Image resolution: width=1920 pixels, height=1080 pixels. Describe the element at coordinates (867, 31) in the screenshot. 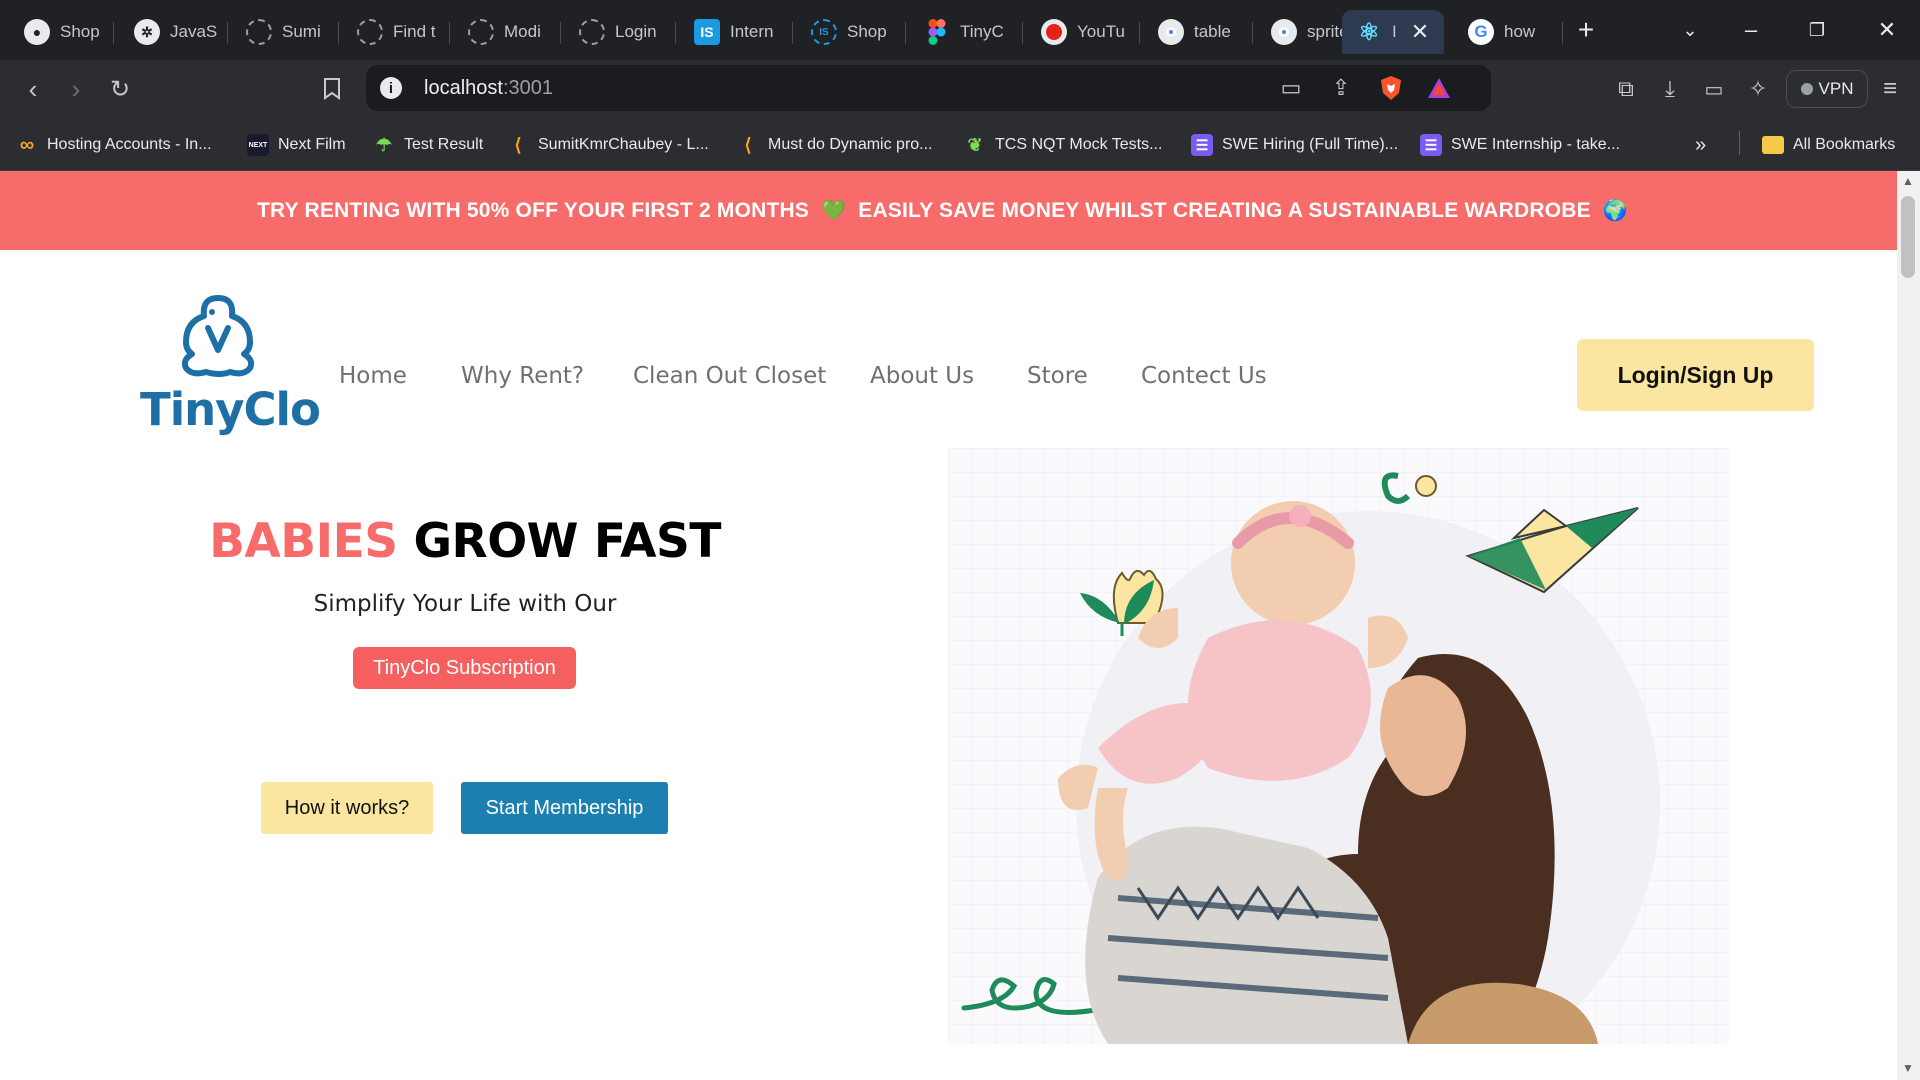

I see `tab-title: Shop` at that location.